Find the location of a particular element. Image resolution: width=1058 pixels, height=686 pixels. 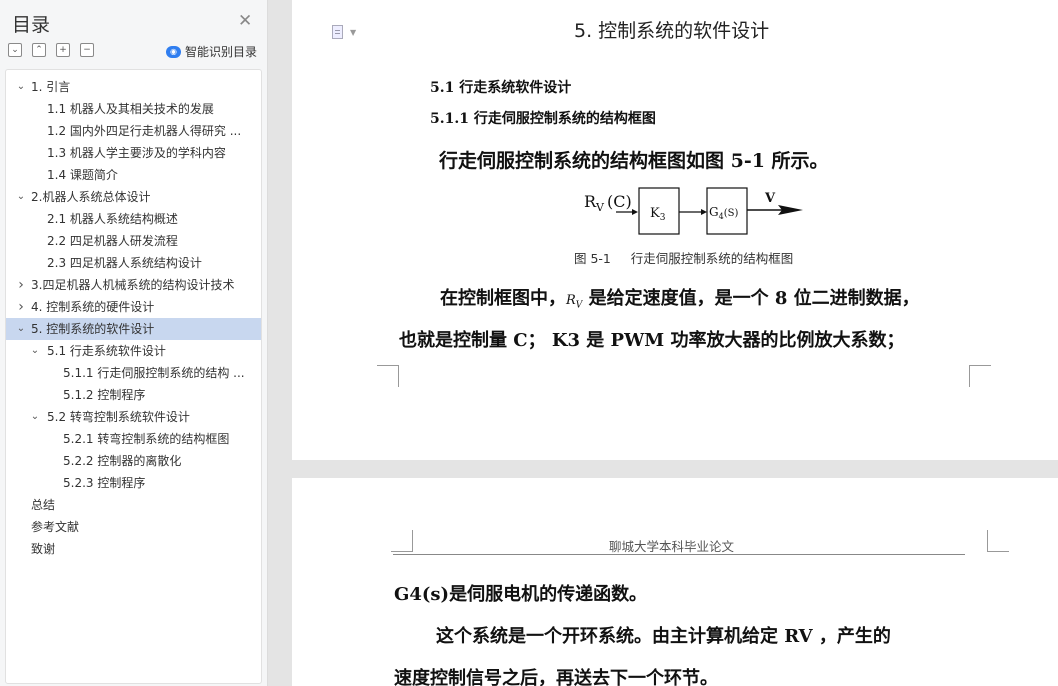

collapse-all-button: ⌄ is located at coordinates (15, 50).